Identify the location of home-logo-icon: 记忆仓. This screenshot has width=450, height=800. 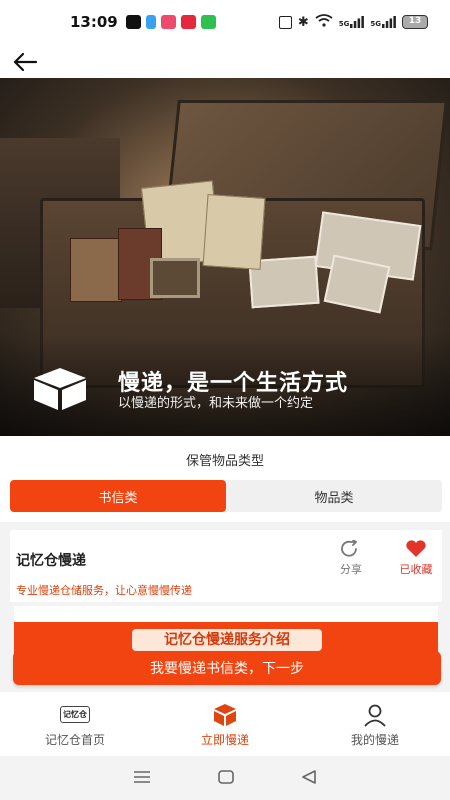
(75, 714).